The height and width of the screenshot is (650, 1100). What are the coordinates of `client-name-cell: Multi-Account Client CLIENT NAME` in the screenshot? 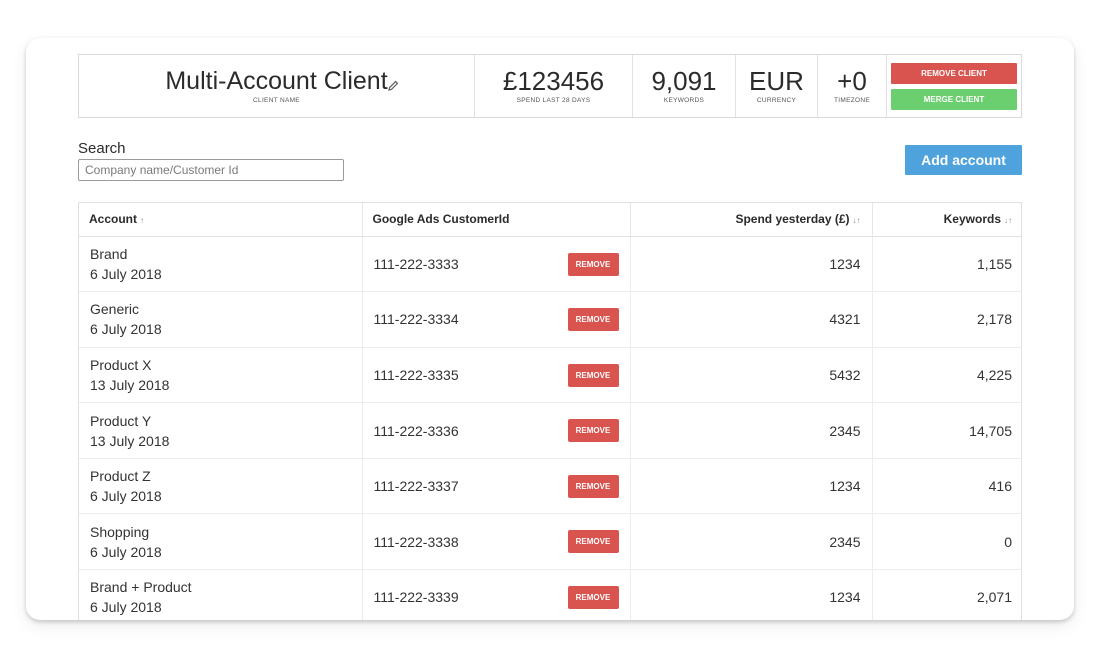 It's located at (277, 86).